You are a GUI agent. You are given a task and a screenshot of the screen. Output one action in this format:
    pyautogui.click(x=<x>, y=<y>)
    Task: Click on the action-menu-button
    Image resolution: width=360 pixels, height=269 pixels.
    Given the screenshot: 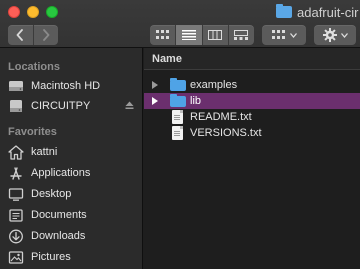 What is the action you would take?
    pyautogui.click(x=335, y=35)
    